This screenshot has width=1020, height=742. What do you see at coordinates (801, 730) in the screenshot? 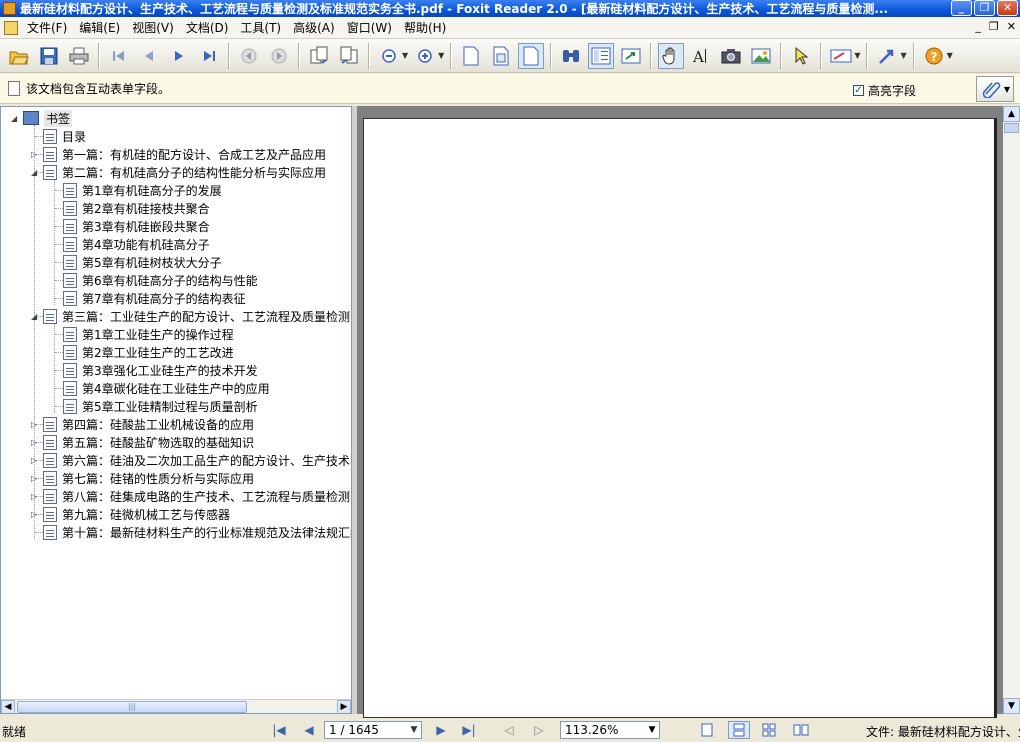
I see `continuous-facing-view-button` at bounding box center [801, 730].